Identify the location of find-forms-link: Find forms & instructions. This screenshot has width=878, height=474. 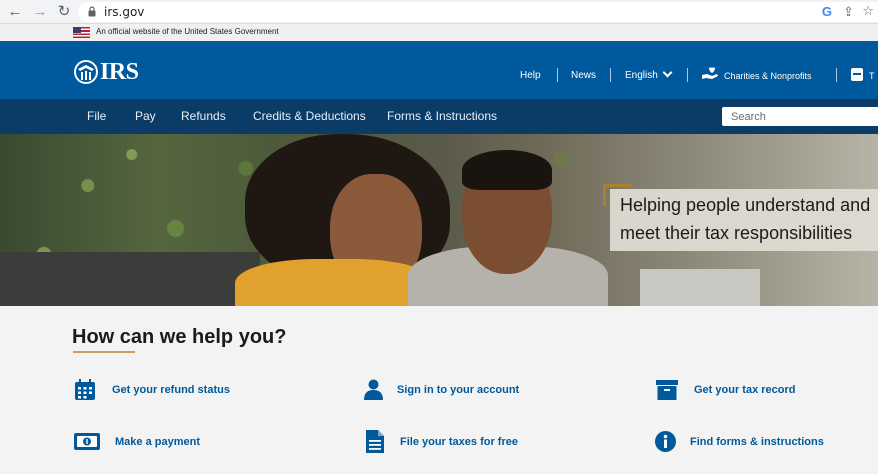
(757, 442).